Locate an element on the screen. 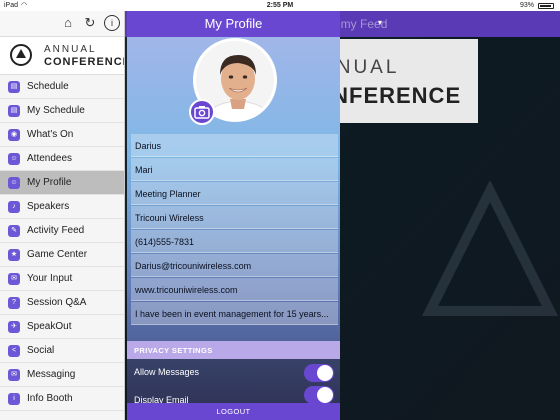 The height and width of the screenshot is (420, 560). company-field: Tricouni Wireless is located at coordinates (234, 217).